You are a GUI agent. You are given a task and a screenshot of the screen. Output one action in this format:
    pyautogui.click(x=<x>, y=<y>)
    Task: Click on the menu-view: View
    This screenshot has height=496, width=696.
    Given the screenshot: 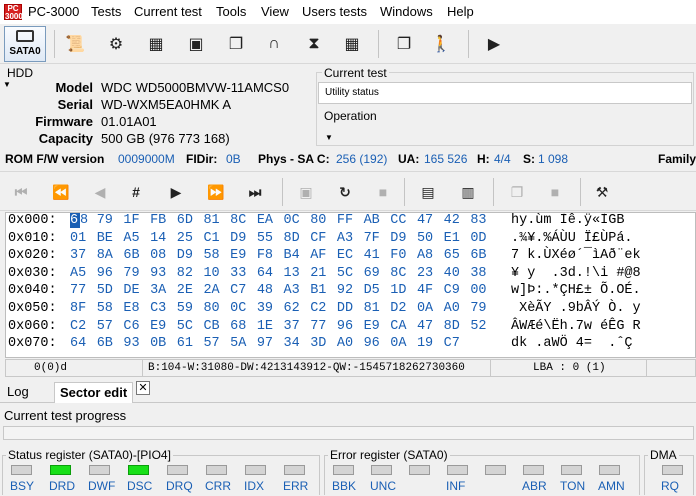 What is the action you would take?
    pyautogui.click(x=275, y=11)
    